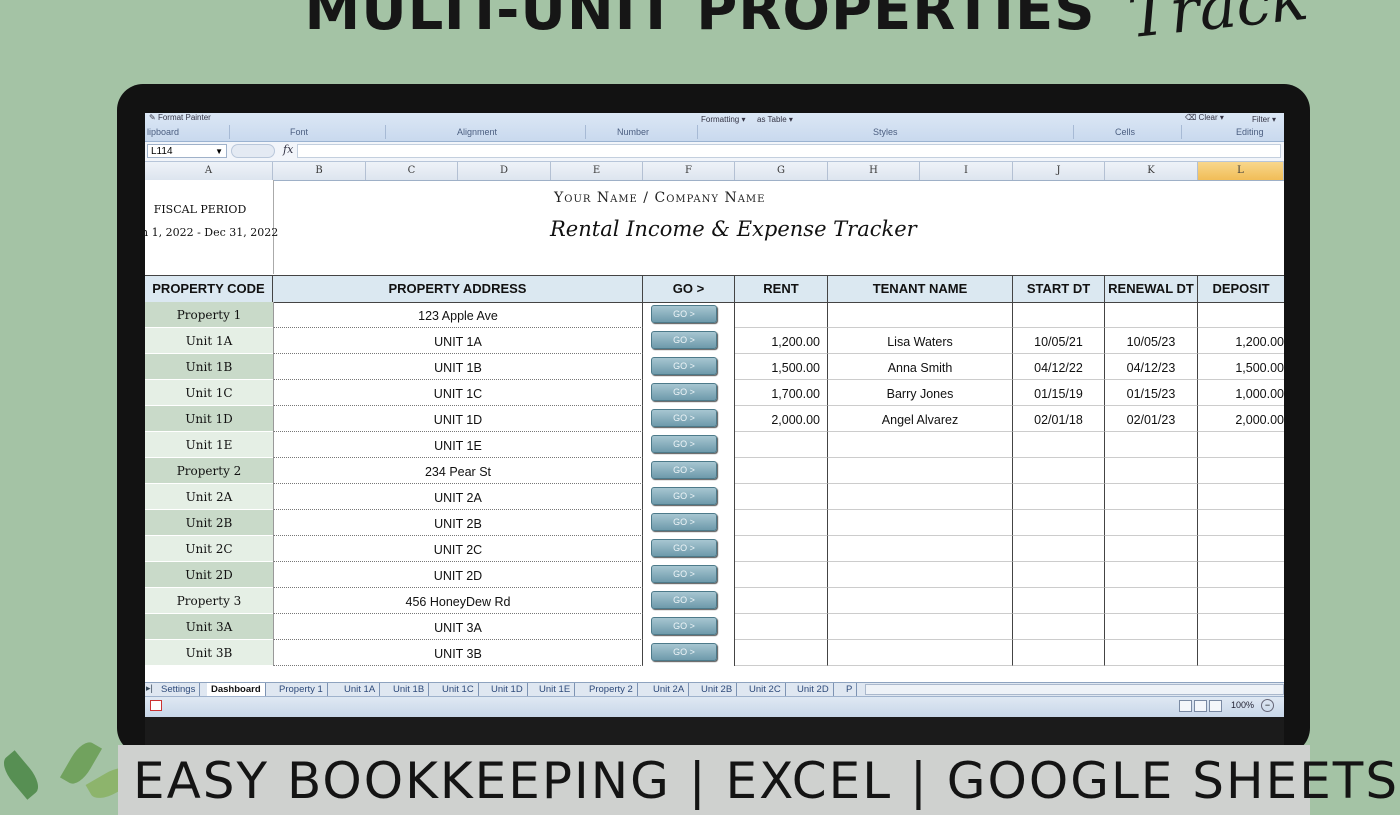 The image size is (1400, 815). What do you see at coordinates (209, 367) in the screenshot?
I see `property-code-cell: Unit 1B` at bounding box center [209, 367].